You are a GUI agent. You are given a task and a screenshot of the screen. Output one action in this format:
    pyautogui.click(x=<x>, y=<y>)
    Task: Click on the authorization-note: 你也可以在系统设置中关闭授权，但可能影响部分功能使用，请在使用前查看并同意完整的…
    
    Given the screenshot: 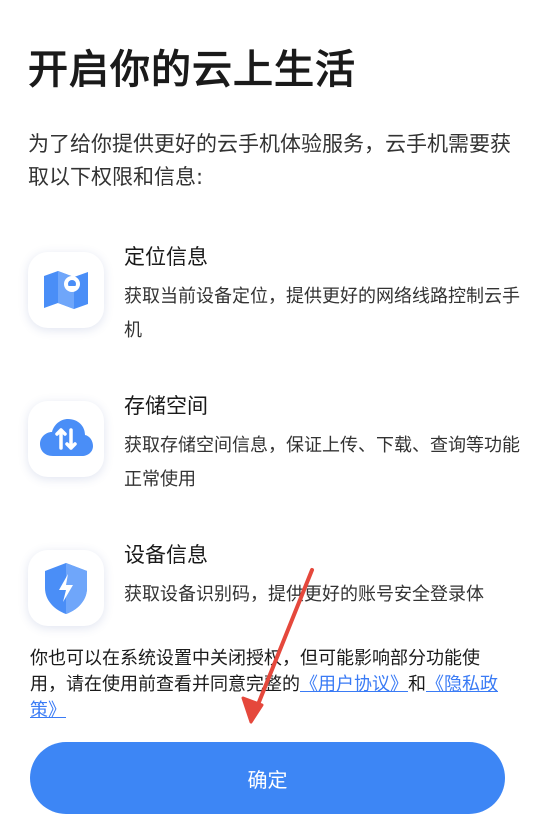 What is the action you would take?
    pyautogui.click(x=265, y=685)
    